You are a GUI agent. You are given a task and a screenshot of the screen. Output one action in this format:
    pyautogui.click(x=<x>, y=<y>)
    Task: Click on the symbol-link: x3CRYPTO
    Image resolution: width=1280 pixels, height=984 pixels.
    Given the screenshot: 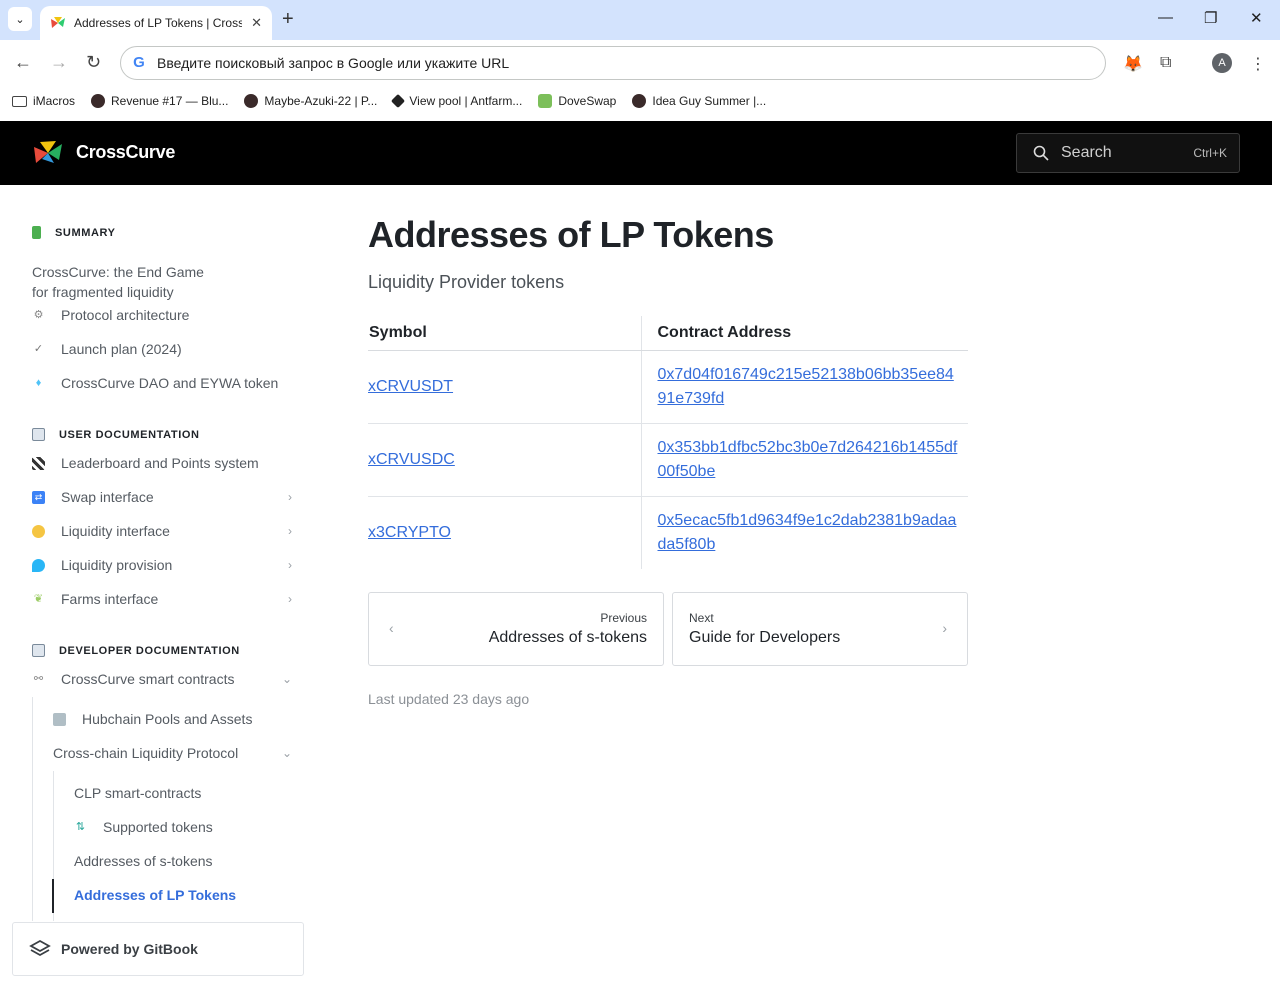 What is the action you would take?
    pyautogui.click(x=409, y=532)
    